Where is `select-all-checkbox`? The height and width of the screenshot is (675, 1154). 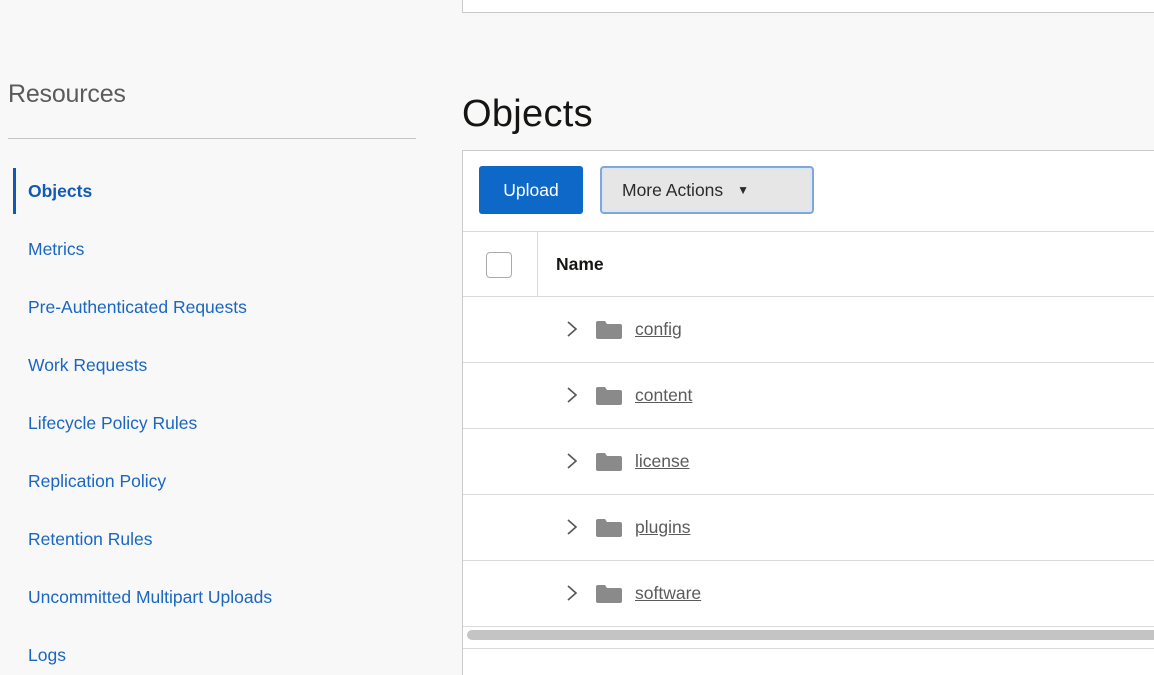 select-all-checkbox is located at coordinates (499, 265).